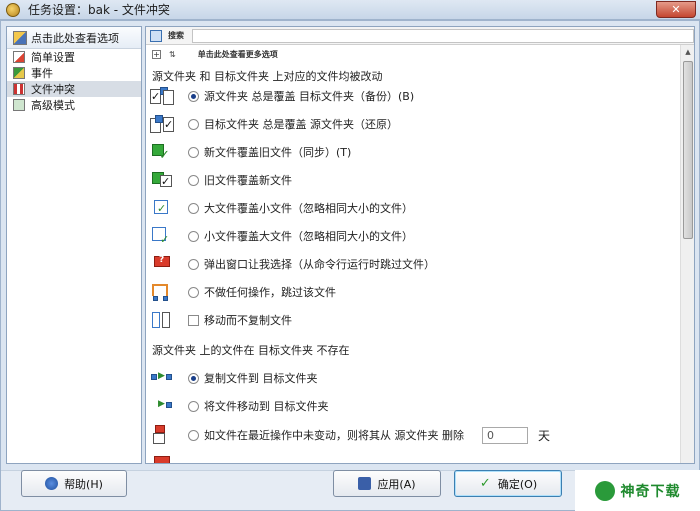 The image size is (700, 511). Describe the element at coordinates (193, 292) in the screenshot. I see `radio-skip-file` at that location.